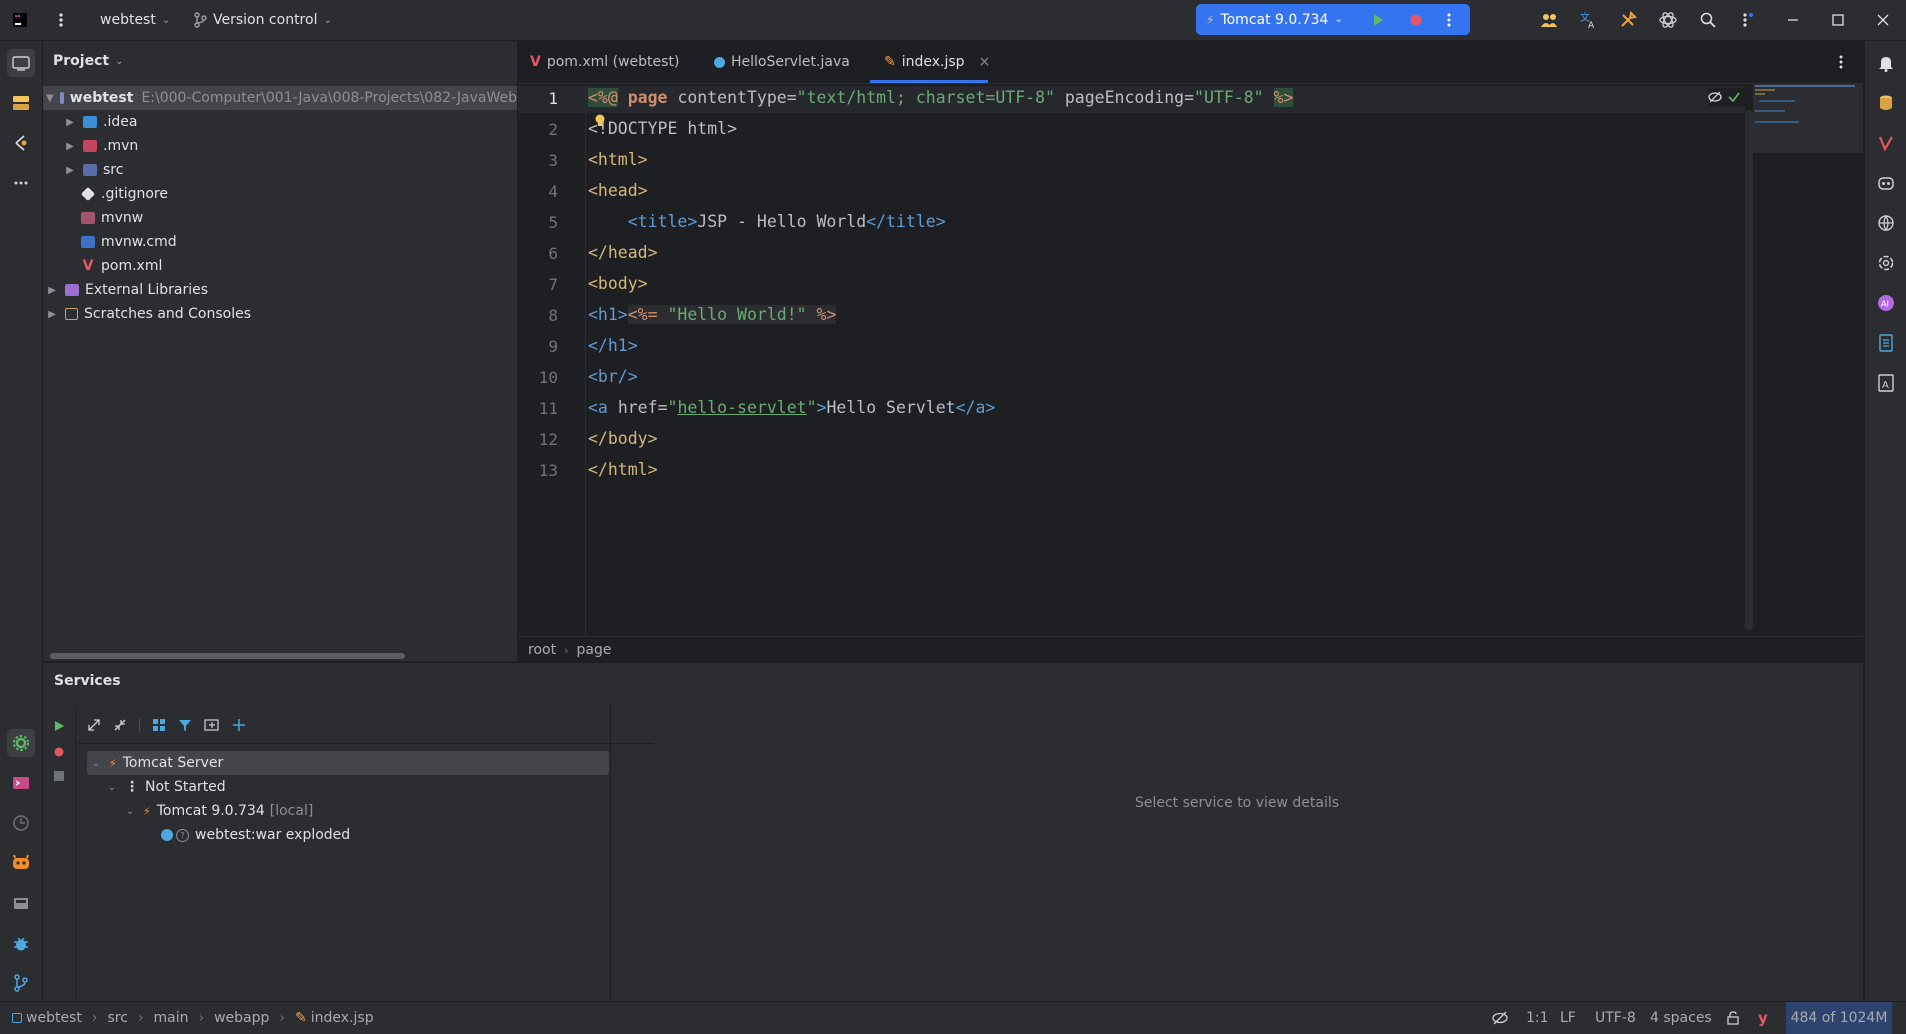  What do you see at coordinates (88, 61) in the screenshot?
I see `project-panel-header: Project ⌄` at bounding box center [88, 61].